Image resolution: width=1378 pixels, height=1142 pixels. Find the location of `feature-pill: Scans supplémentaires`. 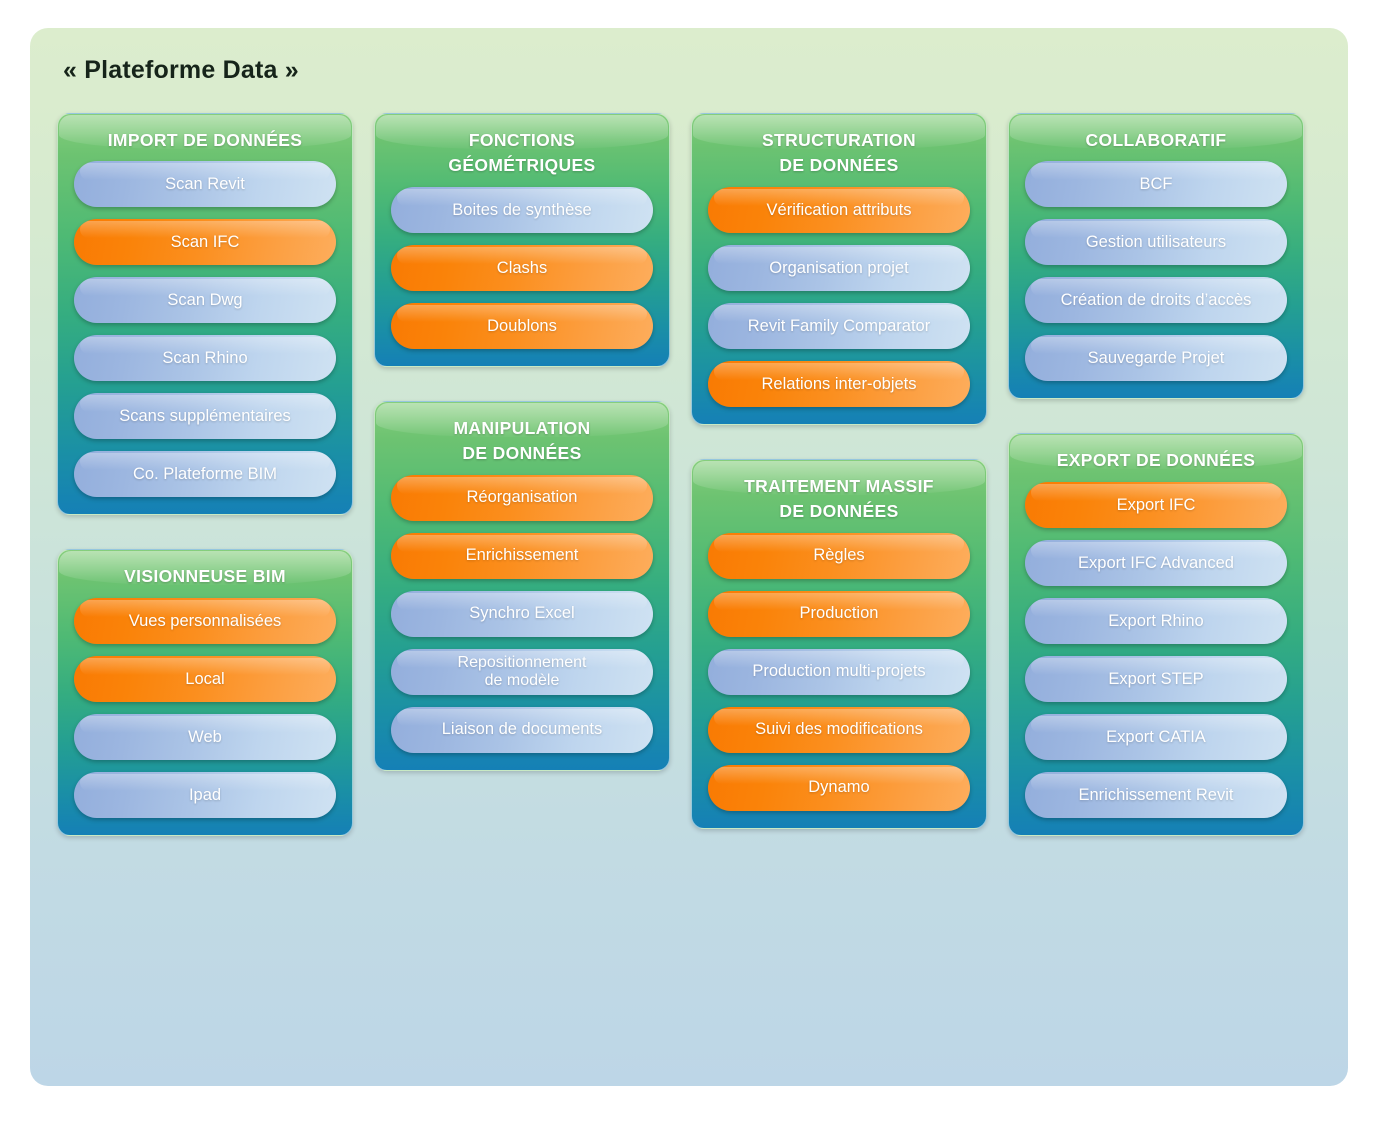

feature-pill: Scans supplémentaires is located at coordinates (205, 416).